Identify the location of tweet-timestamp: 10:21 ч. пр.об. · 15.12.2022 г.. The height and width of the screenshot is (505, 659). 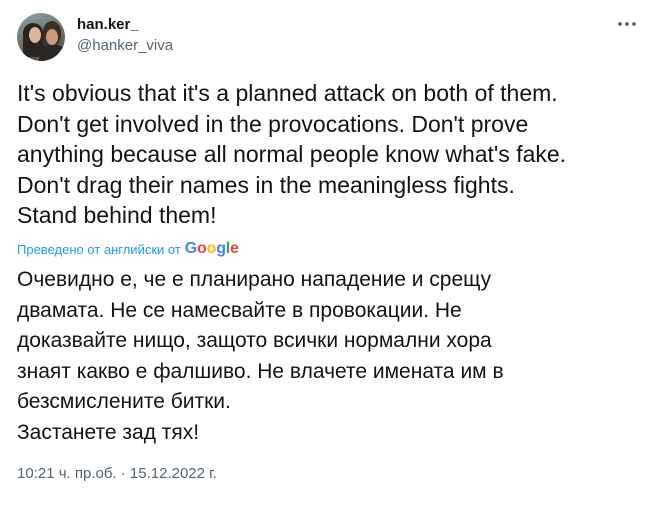
(117, 474).